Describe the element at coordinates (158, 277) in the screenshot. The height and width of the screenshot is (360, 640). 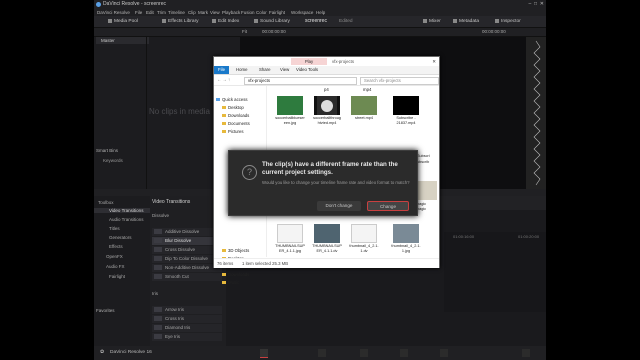
I see `transition-thumb-icon` at that location.